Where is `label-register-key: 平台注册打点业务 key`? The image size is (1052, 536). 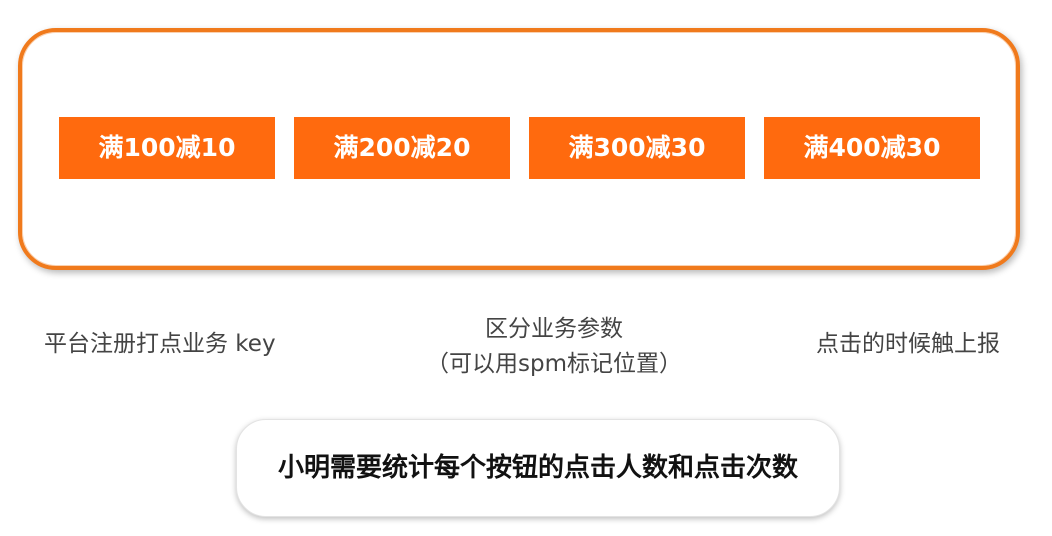 label-register-key: 平台注册打点业务 key is located at coordinates (160, 344).